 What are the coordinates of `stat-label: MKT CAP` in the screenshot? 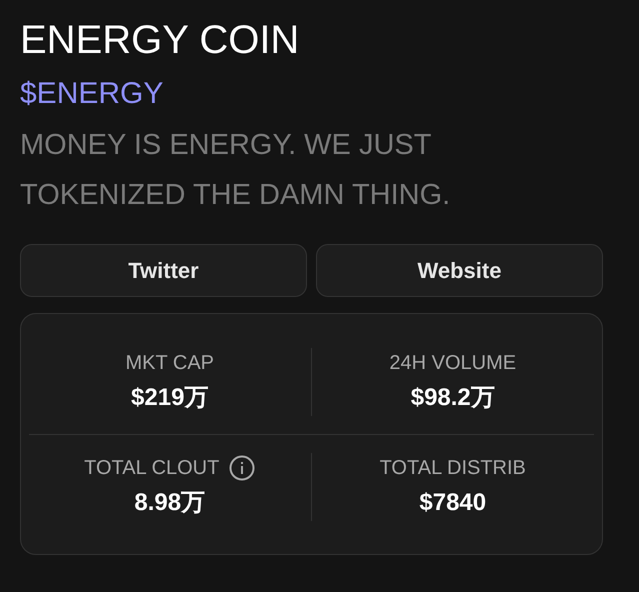 It's located at (169, 363).